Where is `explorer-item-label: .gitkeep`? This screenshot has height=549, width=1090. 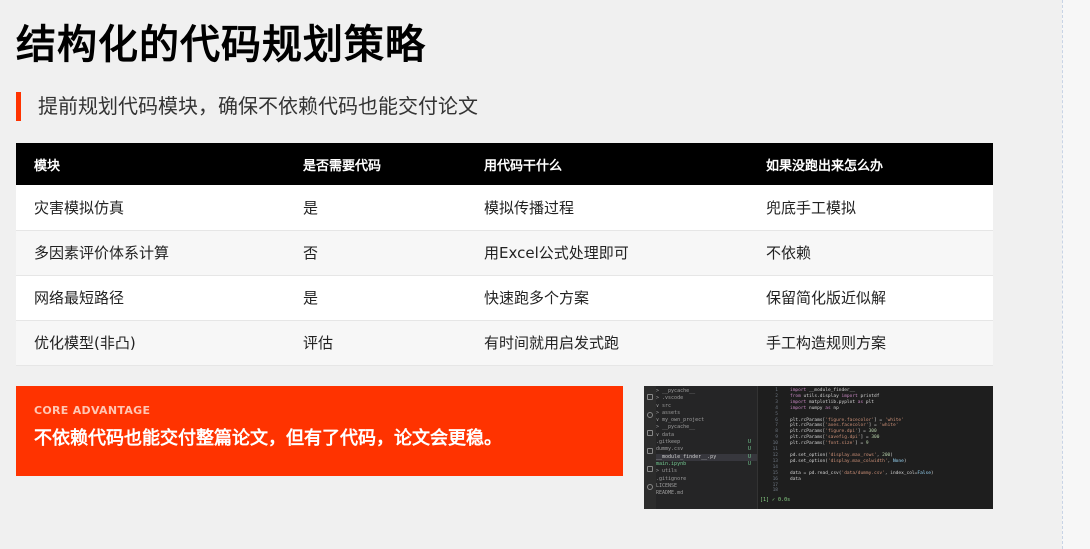
explorer-item-label: .gitkeep is located at coordinates (668, 442).